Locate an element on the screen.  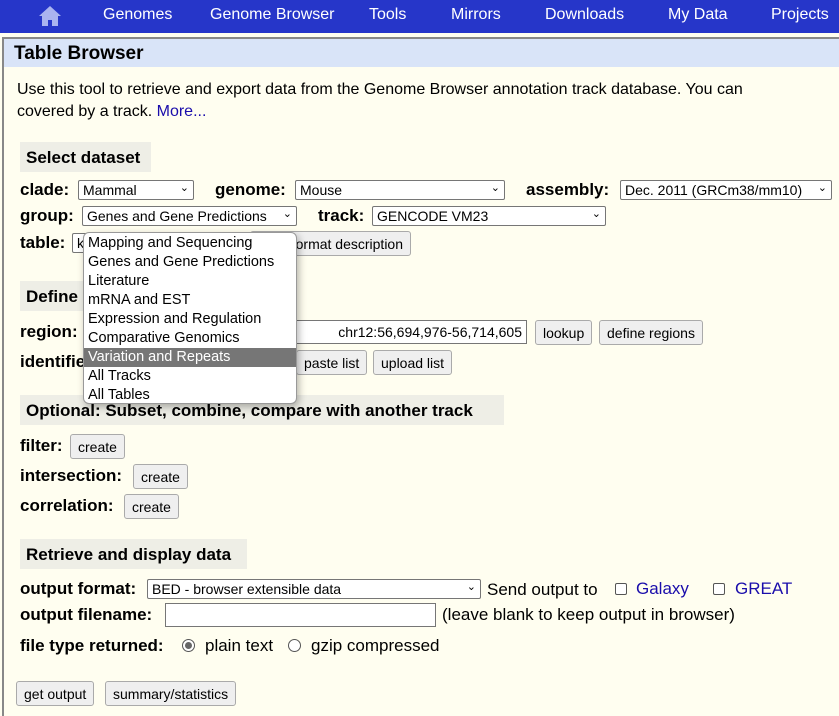
get-output-button: get output is located at coordinates (55, 693).